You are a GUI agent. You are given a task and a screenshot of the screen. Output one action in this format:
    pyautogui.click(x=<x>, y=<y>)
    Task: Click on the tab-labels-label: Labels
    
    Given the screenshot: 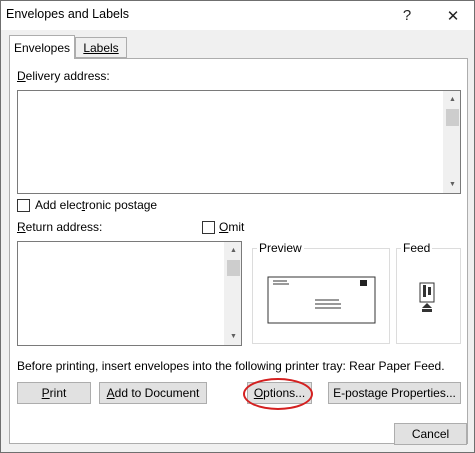 What is the action you would take?
    pyautogui.click(x=101, y=47)
    